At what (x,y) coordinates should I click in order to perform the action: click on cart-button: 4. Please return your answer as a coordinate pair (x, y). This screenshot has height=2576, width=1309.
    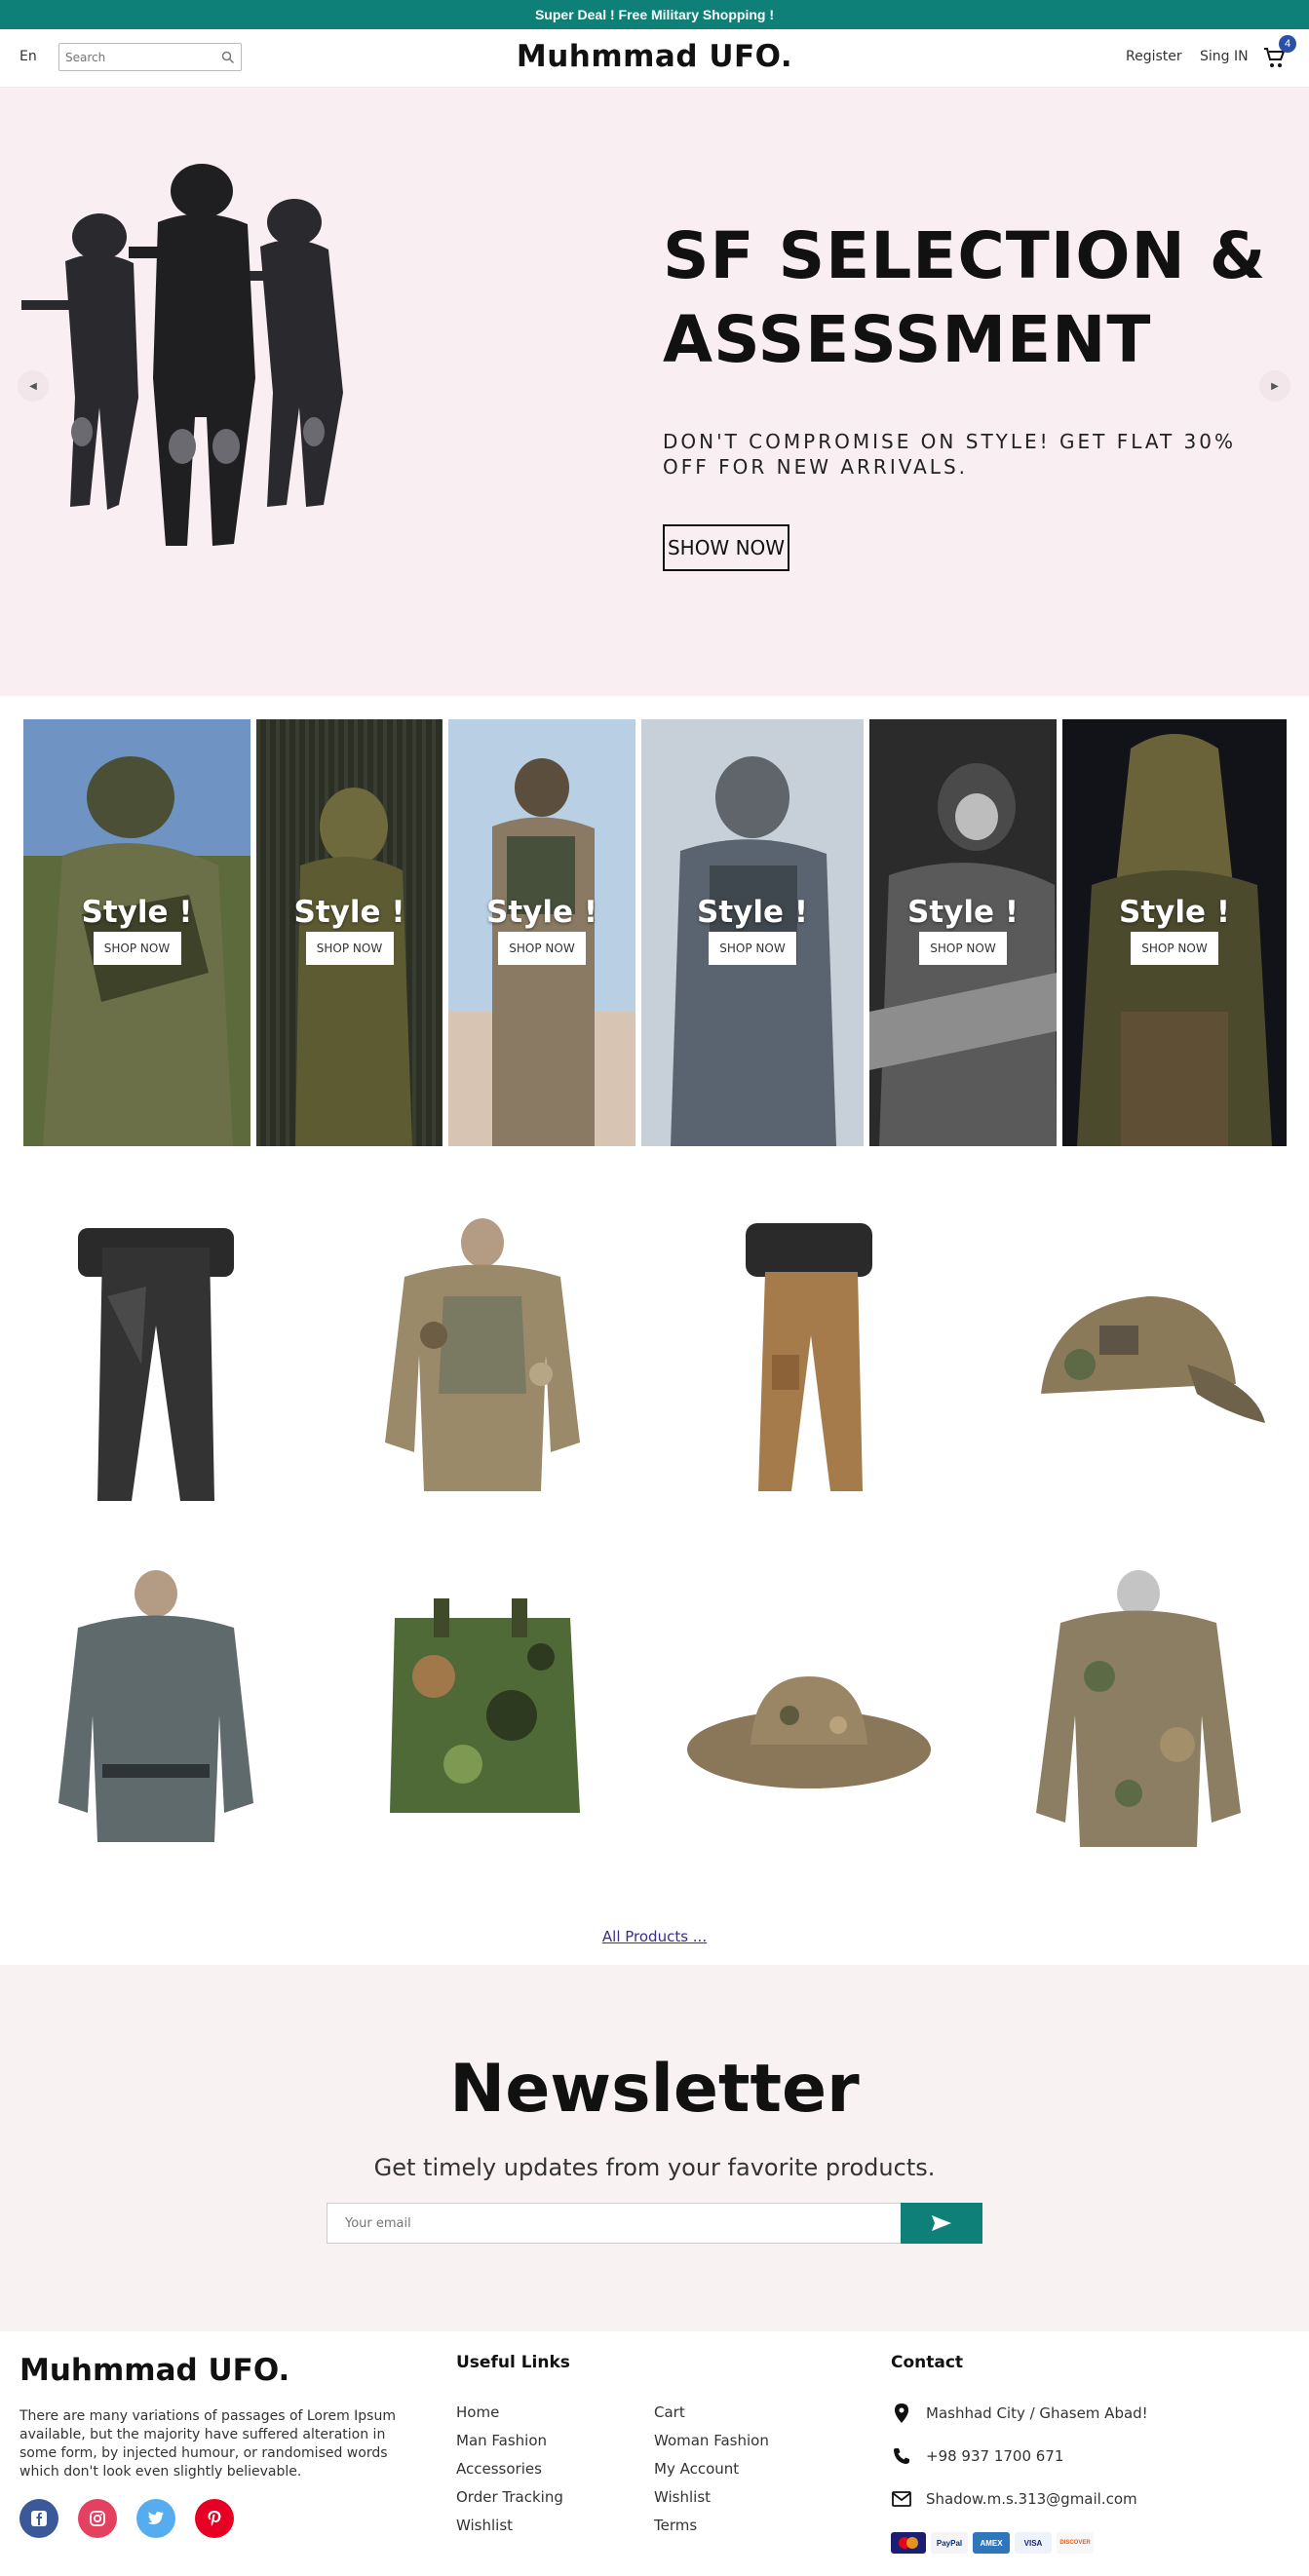
    Looking at the image, I should click on (1279, 53).